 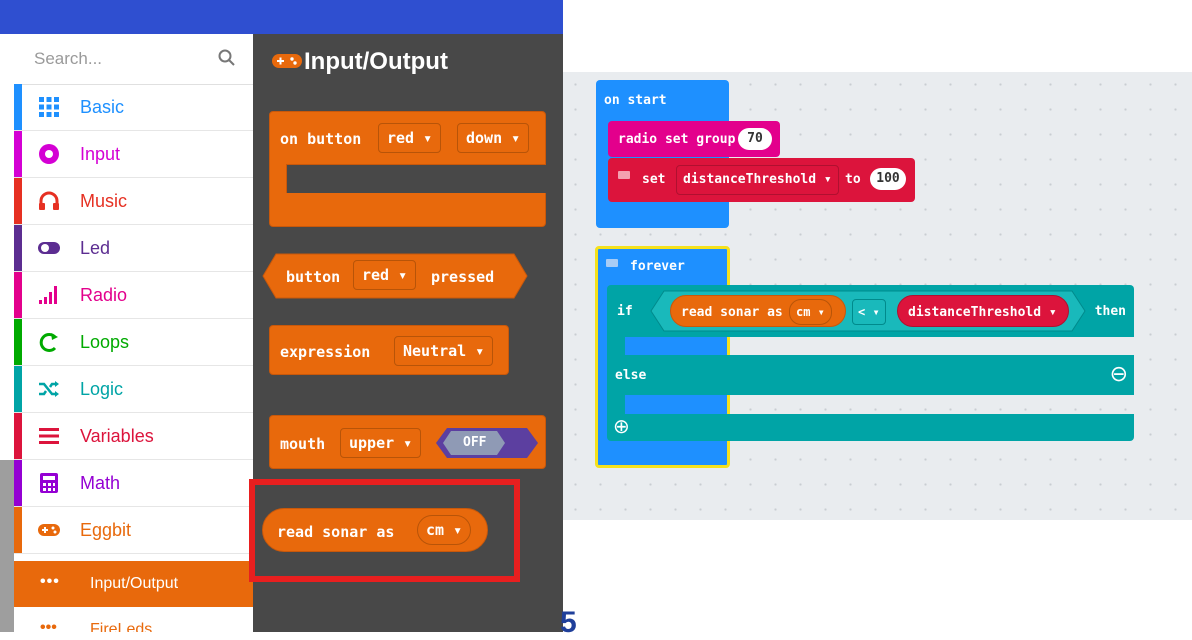 I want to click on category-basic: Basic, so click(x=133, y=107).